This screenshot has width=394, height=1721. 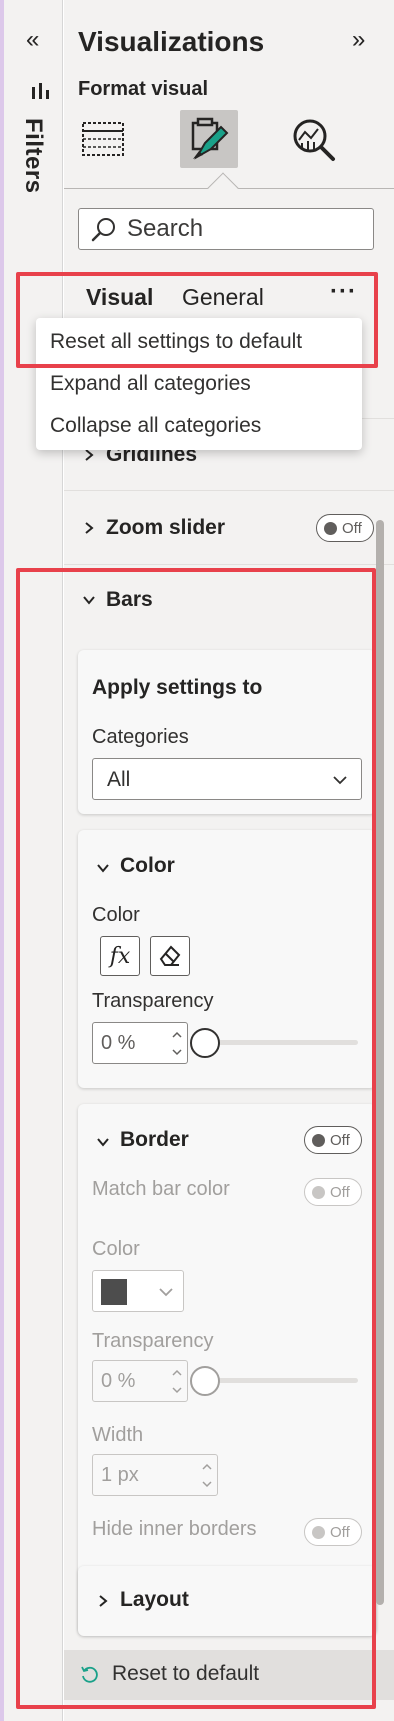 I want to click on border-transparency-label: Transparency, so click(x=153, y=1341).